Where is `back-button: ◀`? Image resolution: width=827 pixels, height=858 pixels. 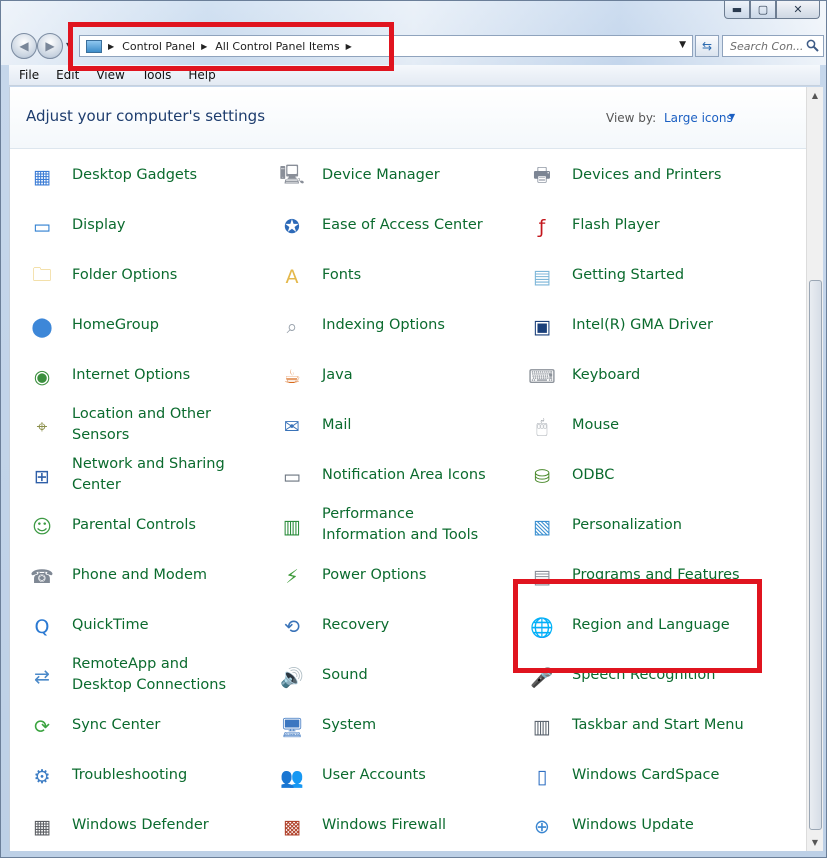 back-button: ◀ is located at coordinates (24, 46).